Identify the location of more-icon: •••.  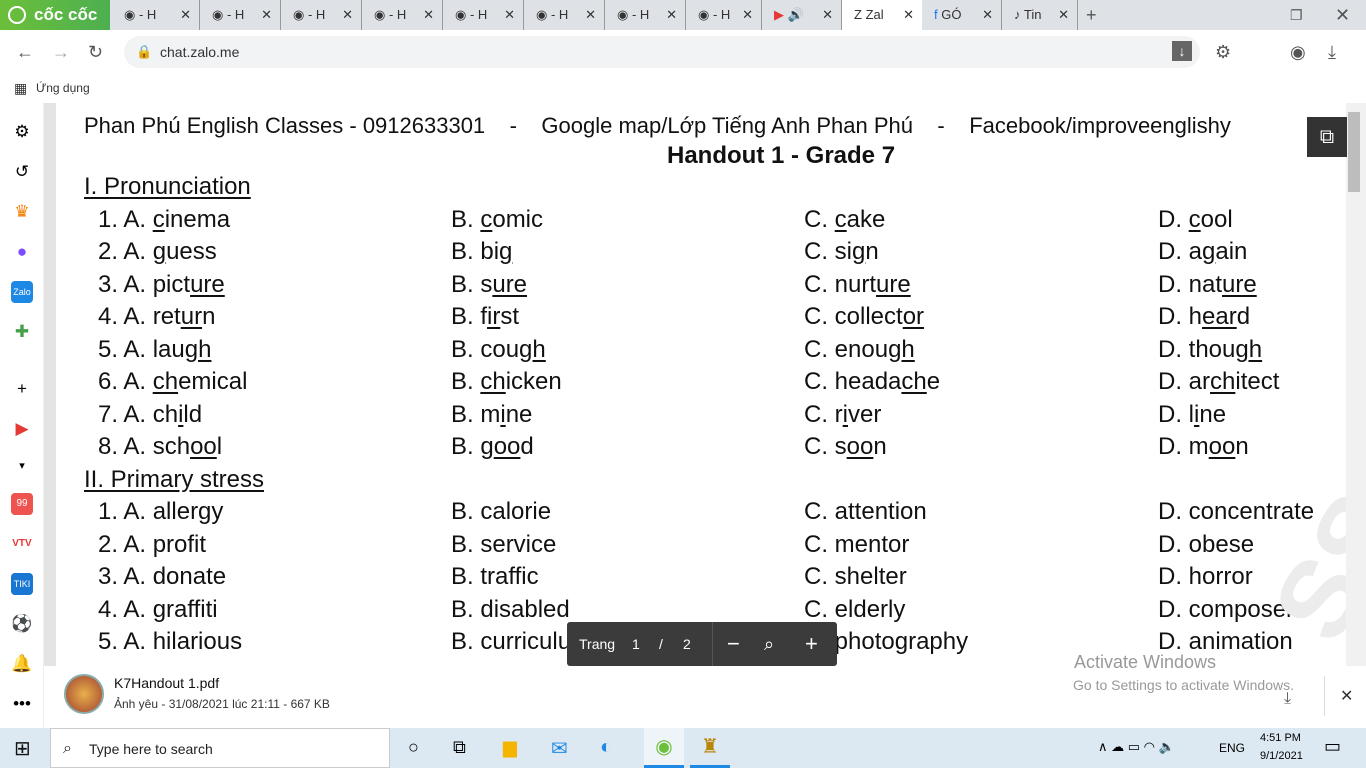
(22, 704).